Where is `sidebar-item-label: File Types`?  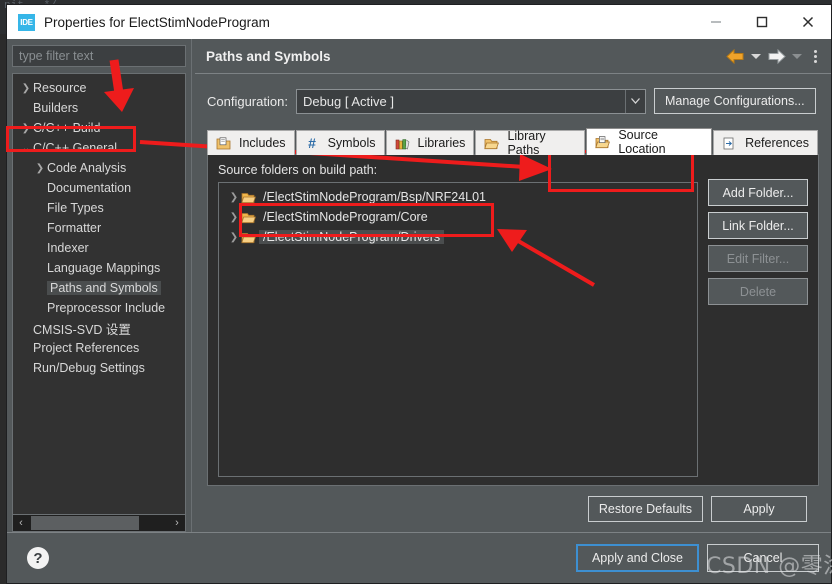
sidebar-item-label: File Types is located at coordinates (75, 208).